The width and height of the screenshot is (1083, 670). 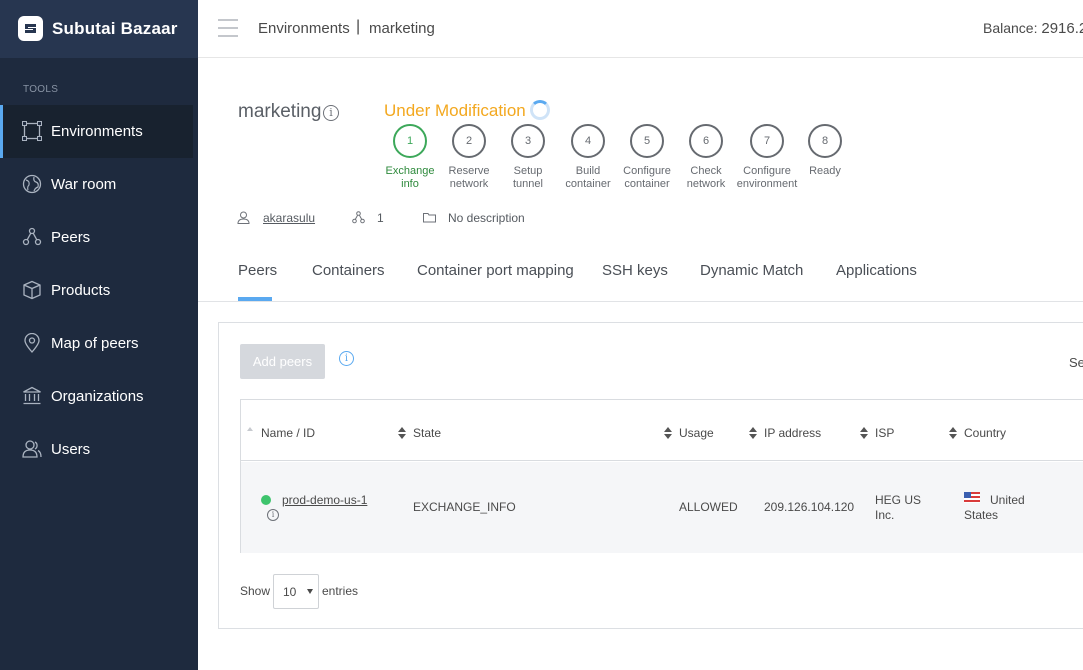 What do you see at coordinates (96, 237) in the screenshot?
I see `sidebar-item-peers: Peers` at bounding box center [96, 237].